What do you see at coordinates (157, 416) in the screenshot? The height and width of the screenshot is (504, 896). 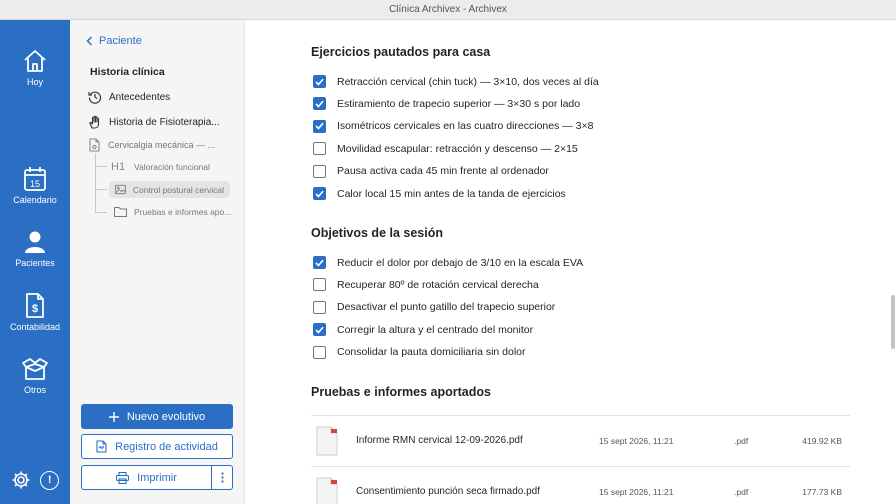 I see `new-note-button: Nuevo evolutivo` at bounding box center [157, 416].